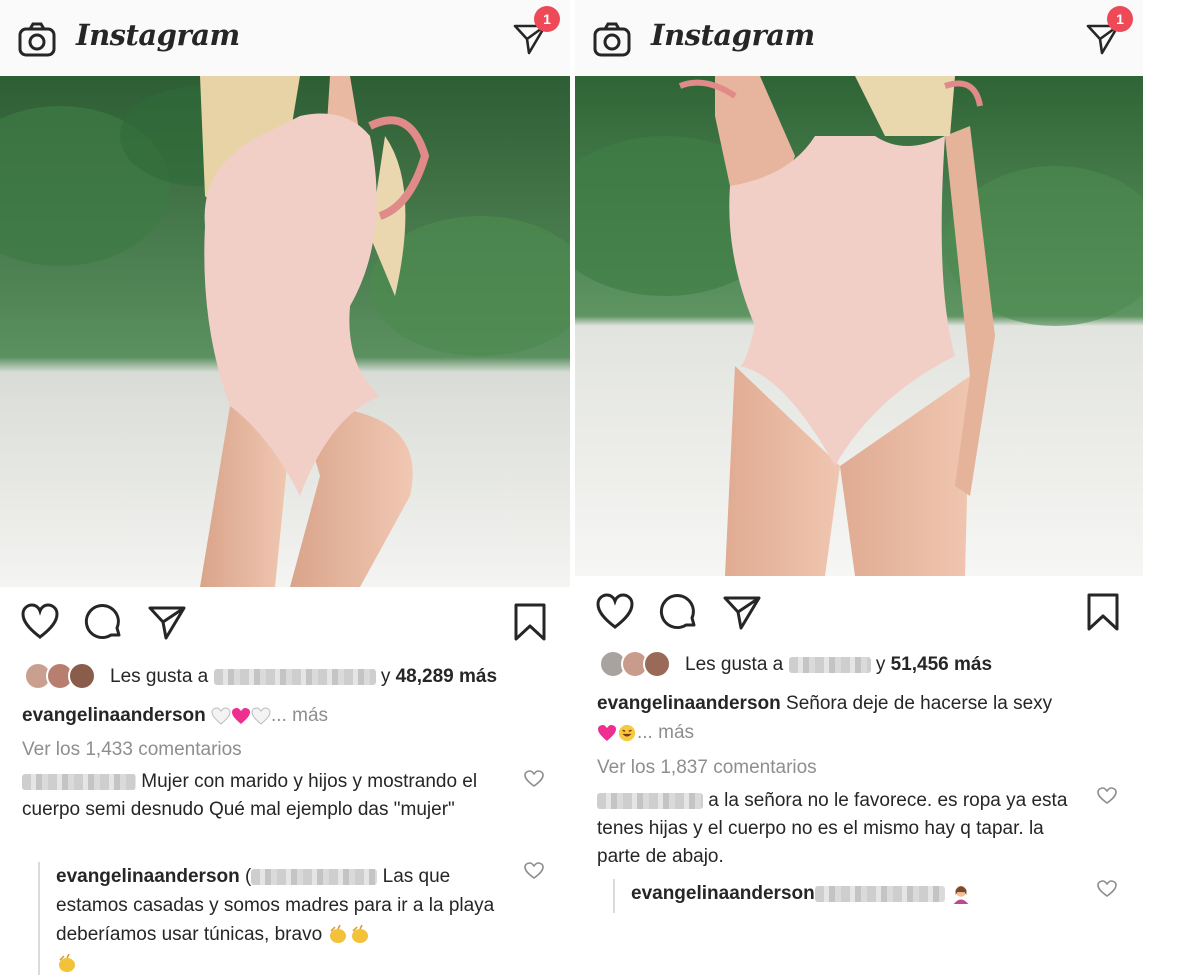 Image resolution: width=1180 pixels, height=975 pixels. I want to click on caption: evangelinaanderson ... más, so click(288, 715).